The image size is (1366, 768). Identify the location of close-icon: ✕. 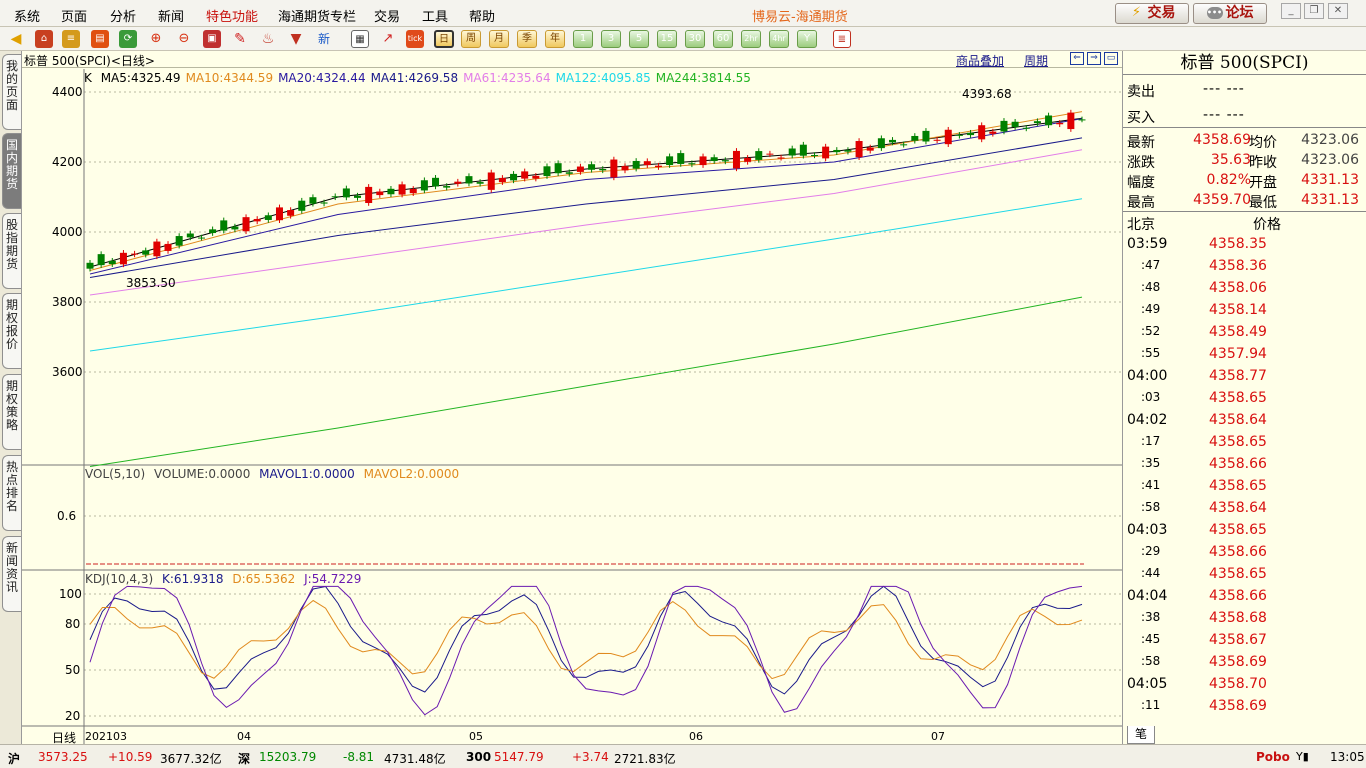
(1338, 11).